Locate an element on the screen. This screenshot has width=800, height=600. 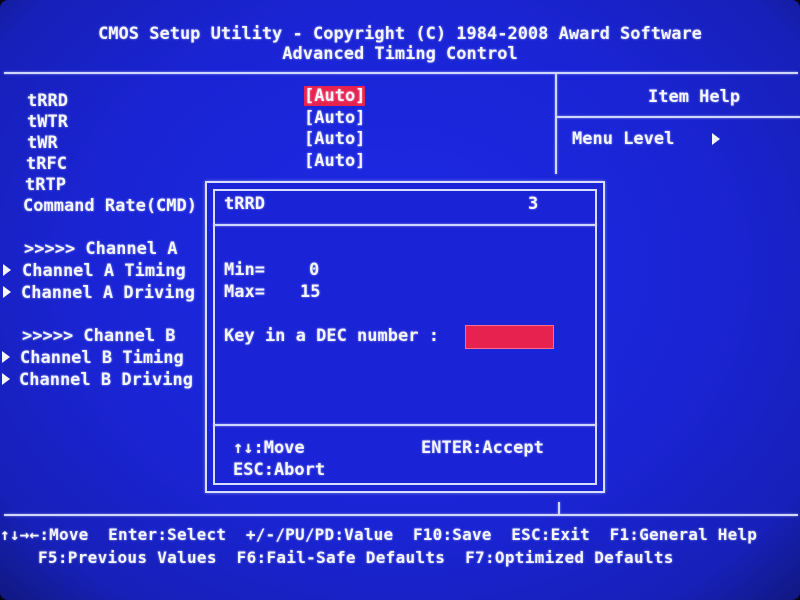
setting-value-trfc: [Auto] is located at coordinates (334, 161).